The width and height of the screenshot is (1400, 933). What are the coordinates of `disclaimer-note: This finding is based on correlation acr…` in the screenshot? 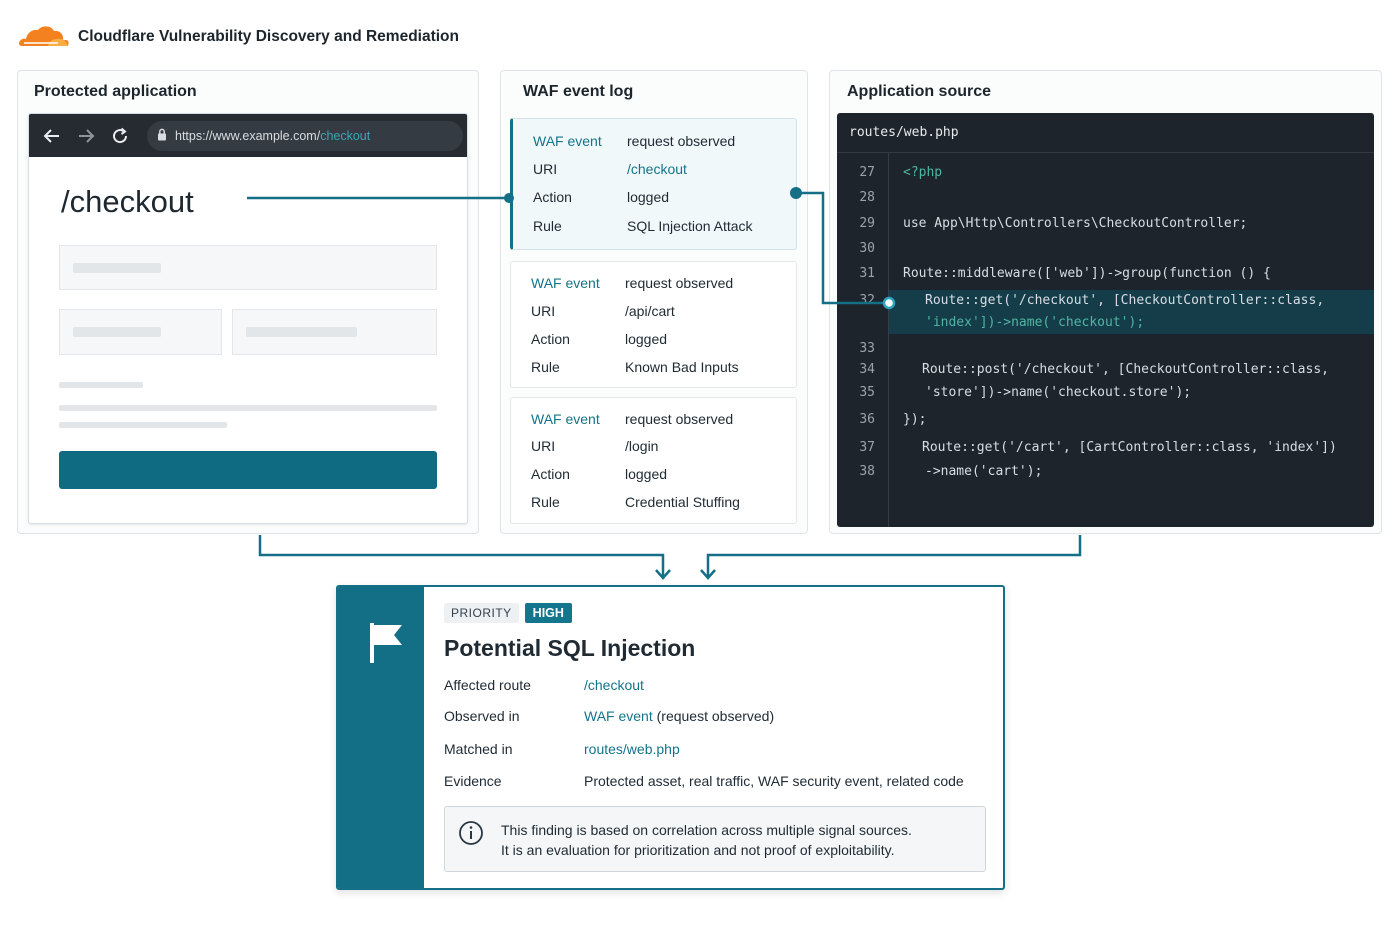 It's located at (715, 839).